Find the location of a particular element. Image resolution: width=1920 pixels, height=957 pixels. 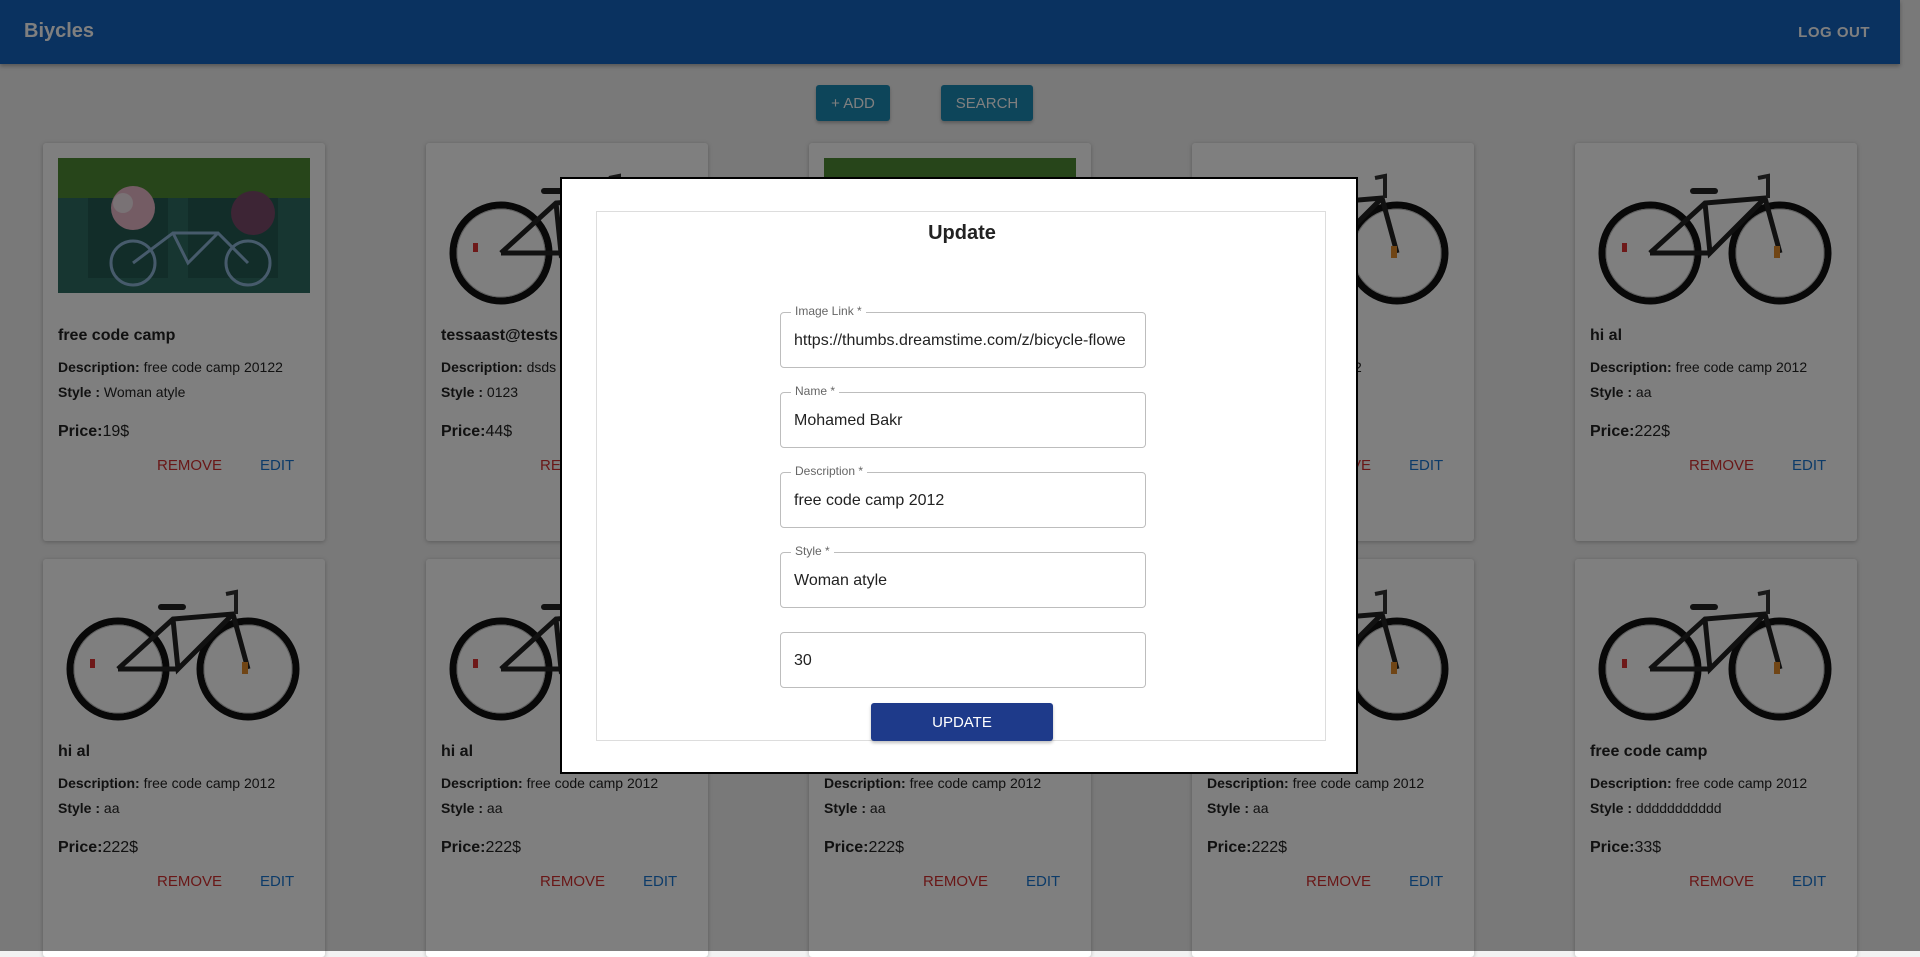

style-label: Style * is located at coordinates (812, 551).